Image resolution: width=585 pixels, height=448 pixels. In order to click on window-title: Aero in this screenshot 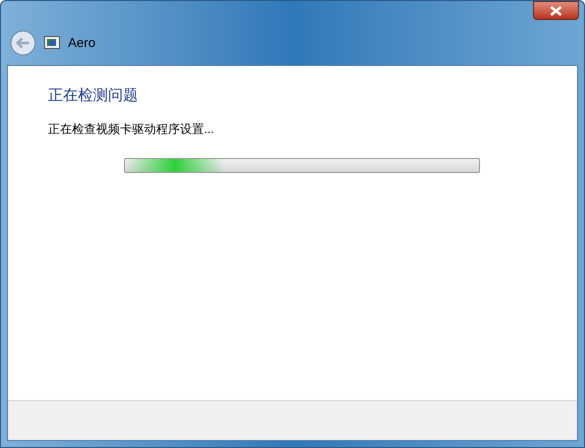, I will do `click(82, 43)`.